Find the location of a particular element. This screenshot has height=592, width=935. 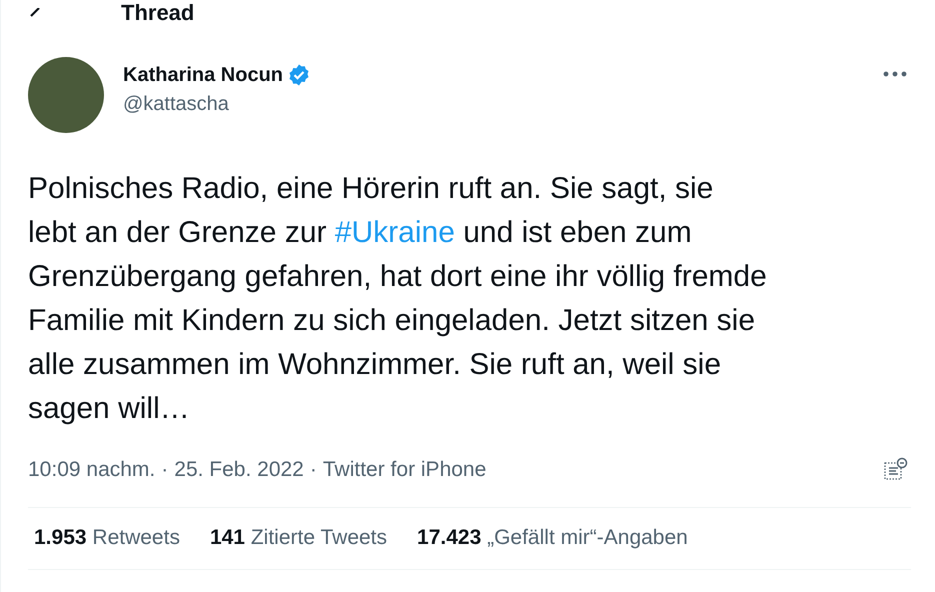

stat-link: 141 Zitierte Tweets is located at coordinates (299, 538).